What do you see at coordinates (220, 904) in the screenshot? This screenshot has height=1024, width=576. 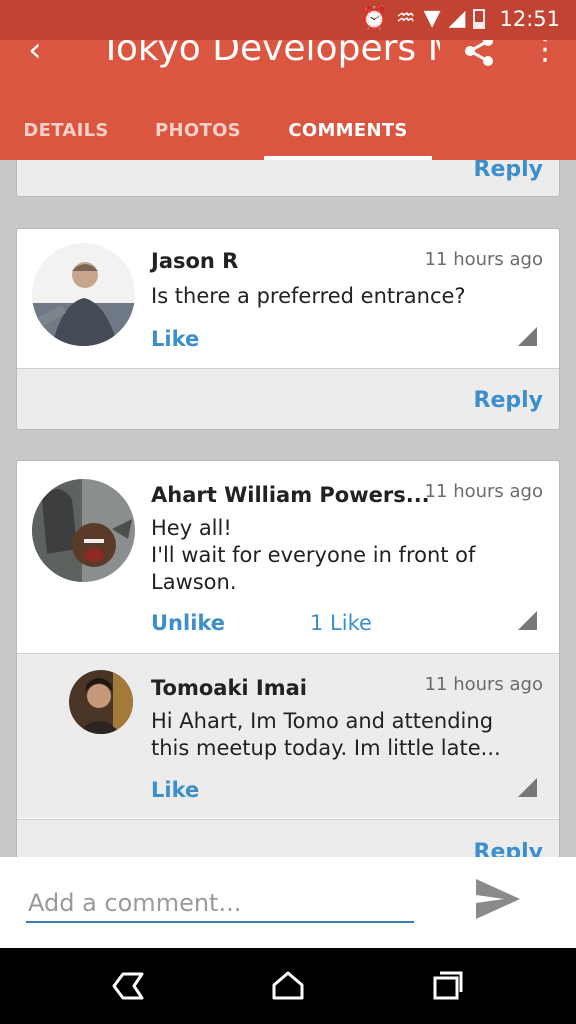 I see `comment-input` at bounding box center [220, 904].